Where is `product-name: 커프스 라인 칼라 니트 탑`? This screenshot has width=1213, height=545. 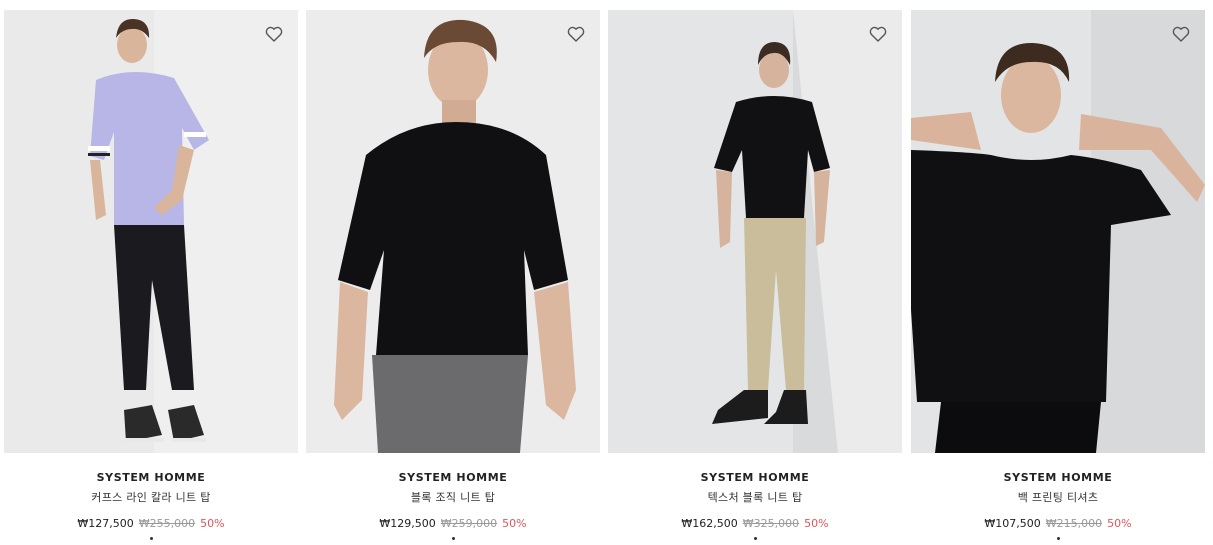
product-name: 커프스 라인 칼라 니트 탑 is located at coordinates (151, 498).